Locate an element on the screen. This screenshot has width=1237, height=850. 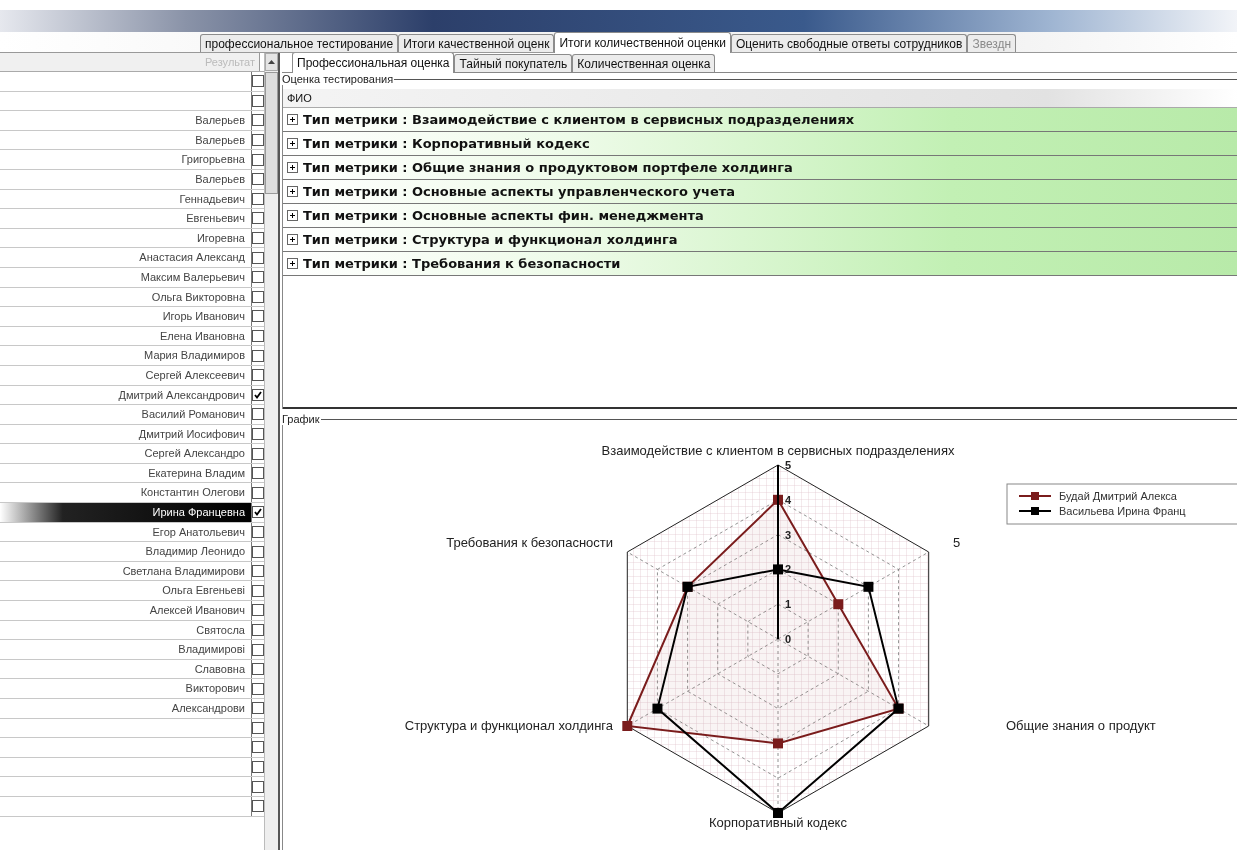
axis-label: Требования к безопасности is located at coordinates (529, 542).